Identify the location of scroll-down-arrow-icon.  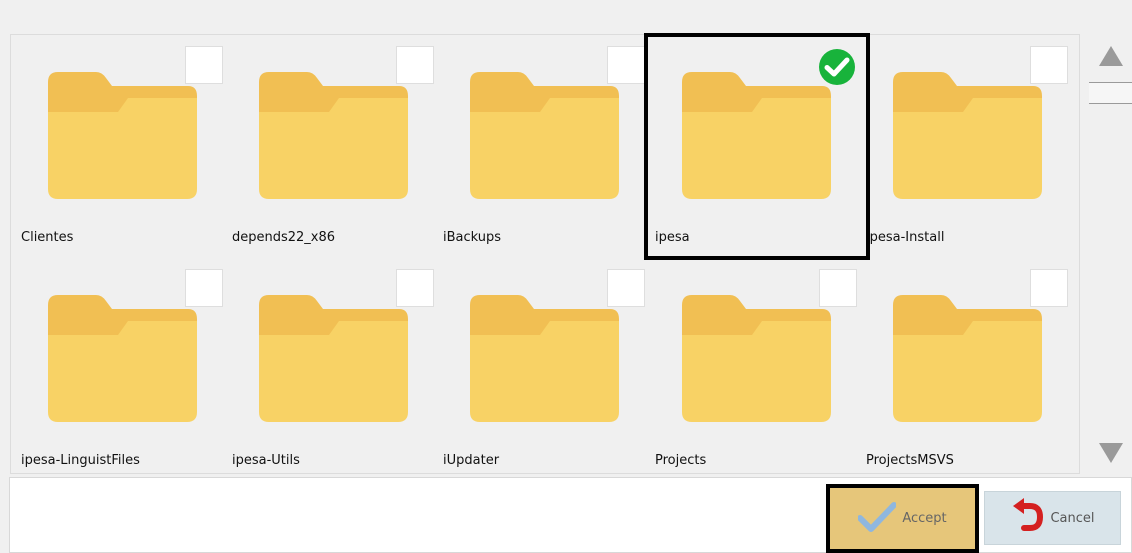
(1110, 453).